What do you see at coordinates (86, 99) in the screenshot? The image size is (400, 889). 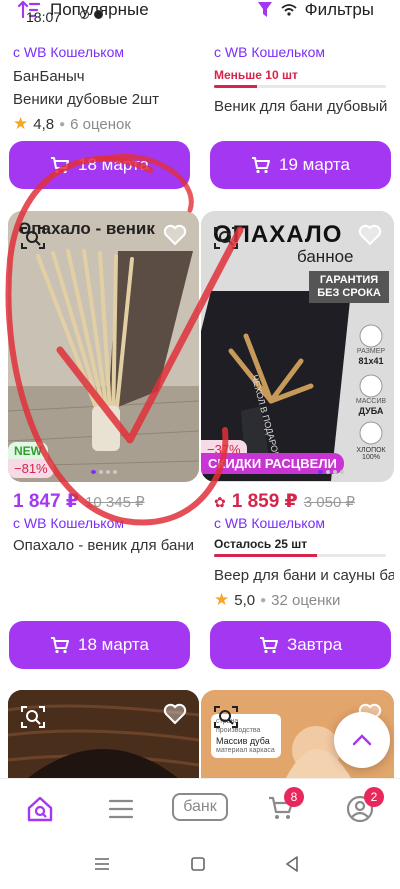 I see `product-name: Веники дубовые 2шт` at bounding box center [86, 99].